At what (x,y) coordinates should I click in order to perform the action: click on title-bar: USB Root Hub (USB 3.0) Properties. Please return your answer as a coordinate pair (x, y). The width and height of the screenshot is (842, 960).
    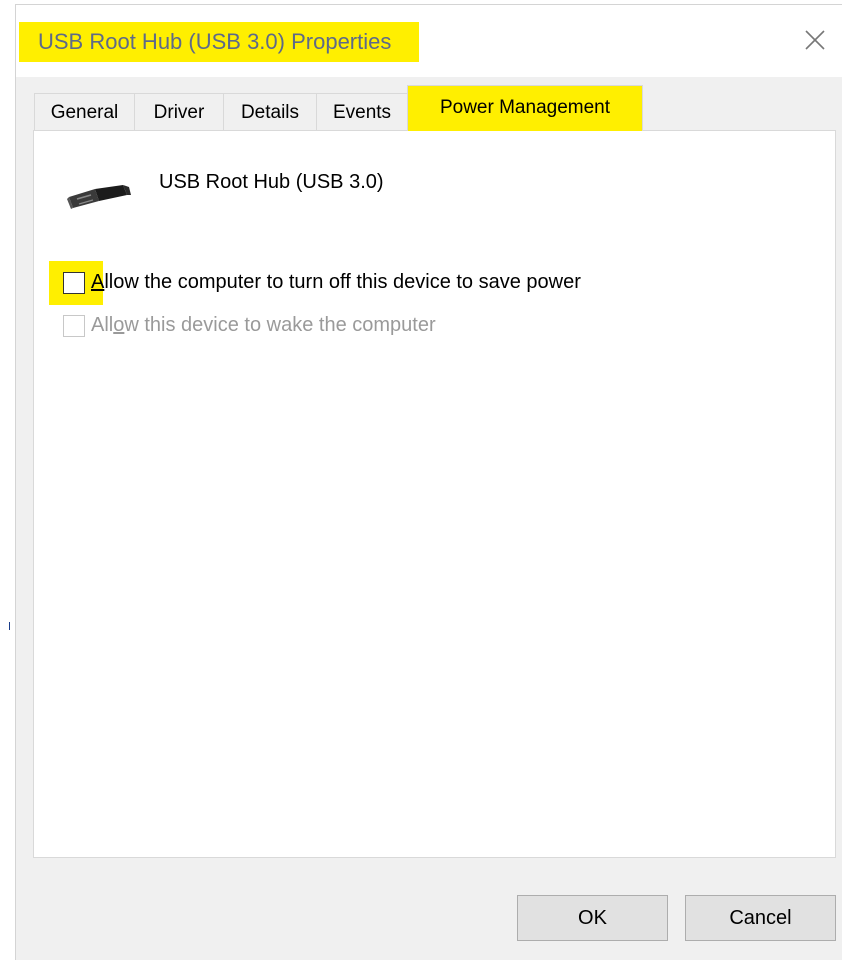
    Looking at the image, I should click on (429, 41).